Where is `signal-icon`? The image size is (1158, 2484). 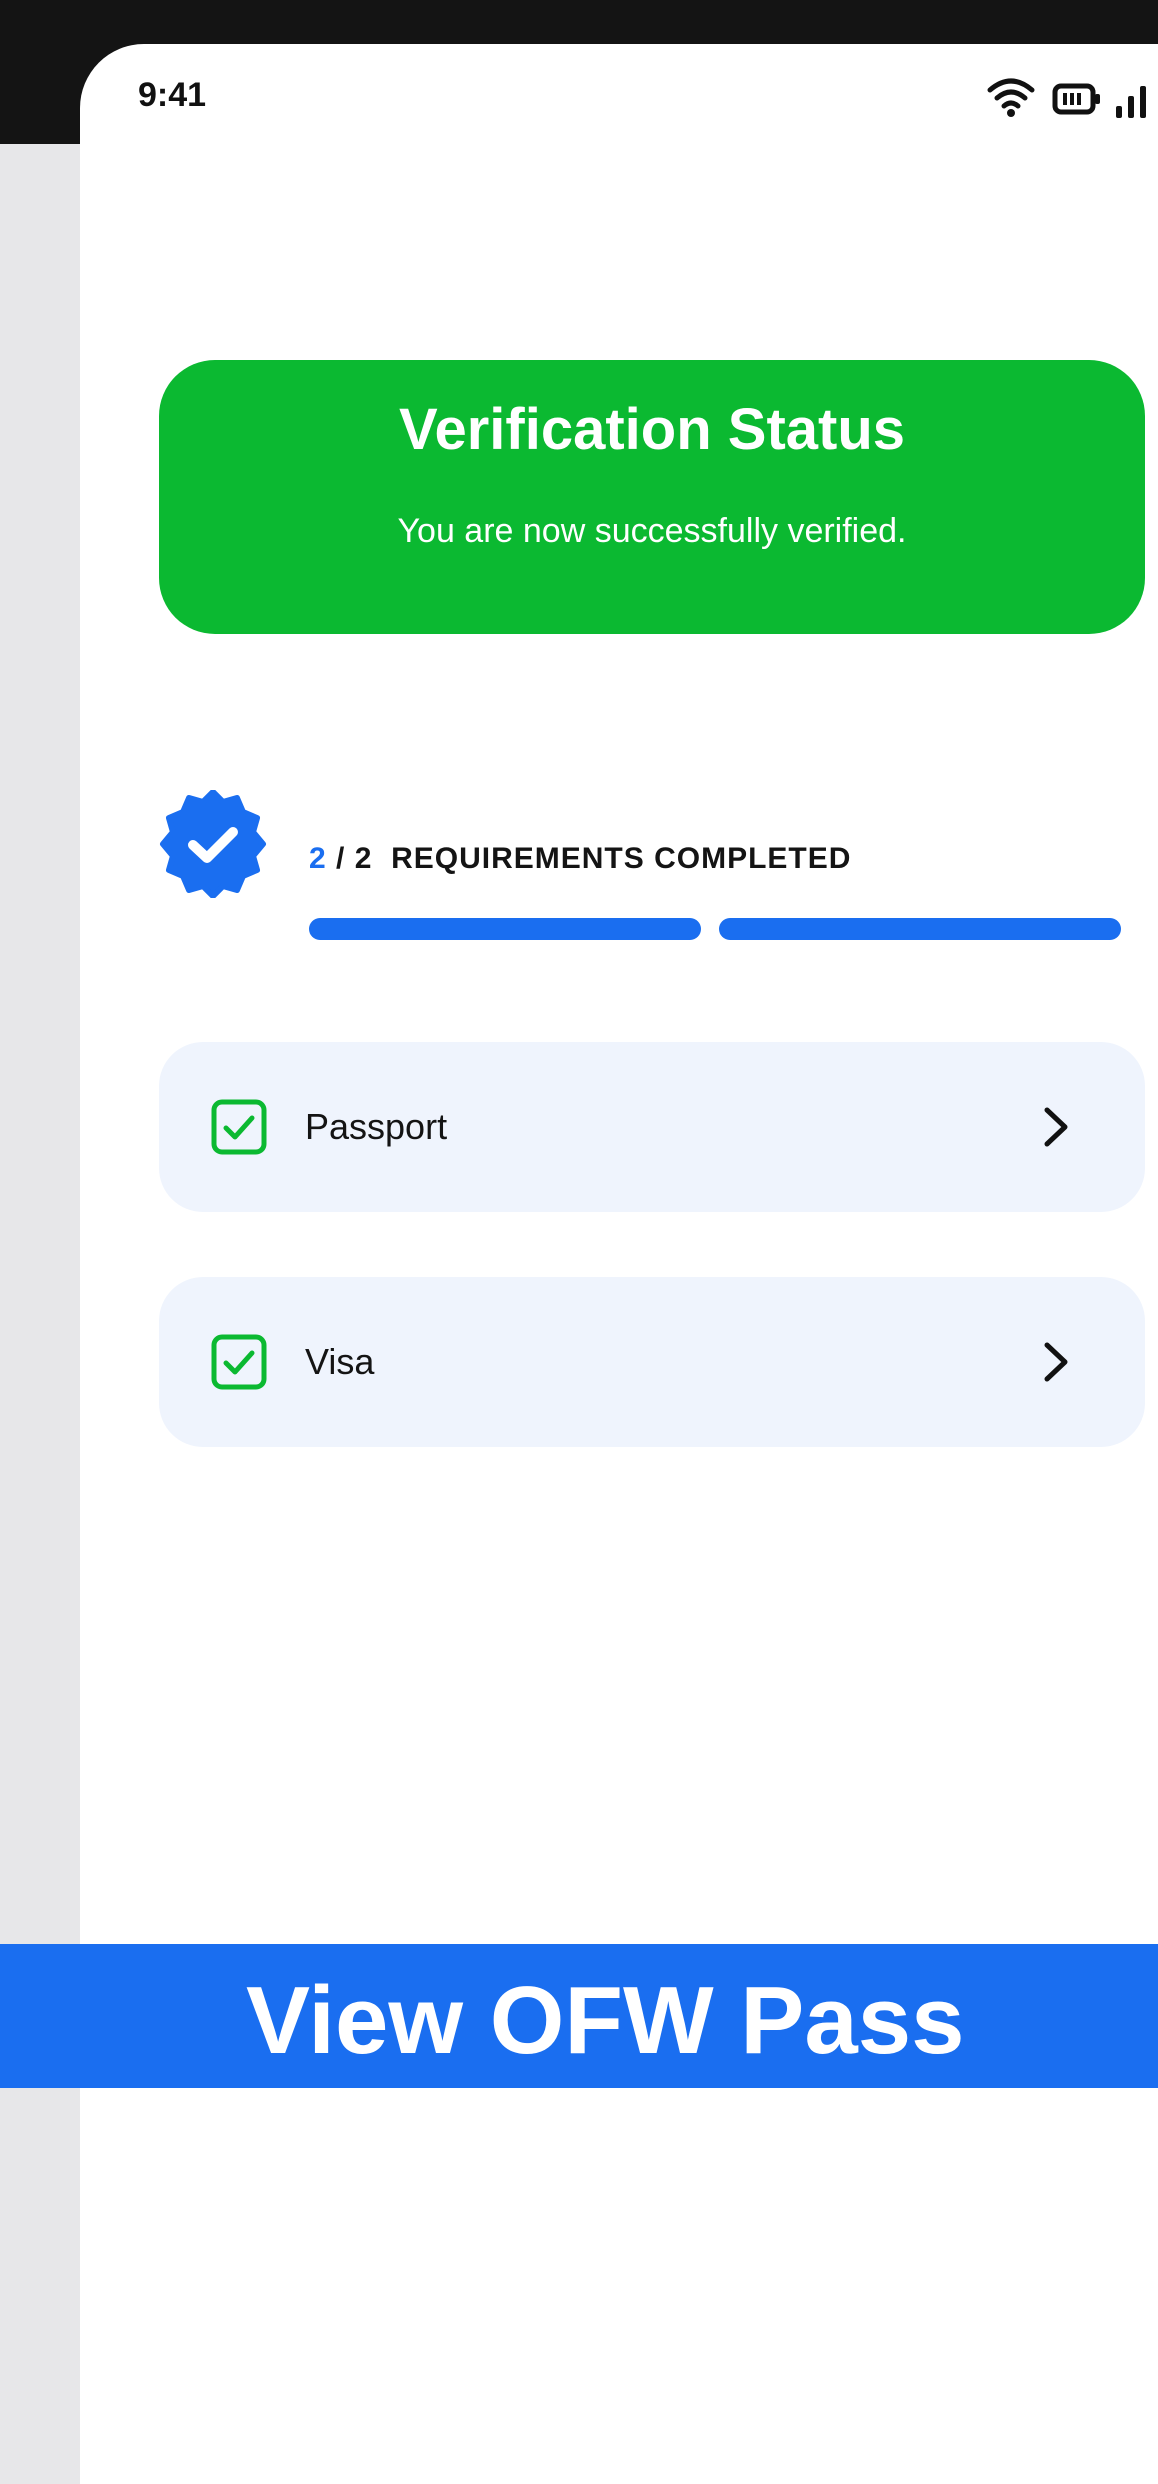
signal-icon is located at coordinates (1131, 102).